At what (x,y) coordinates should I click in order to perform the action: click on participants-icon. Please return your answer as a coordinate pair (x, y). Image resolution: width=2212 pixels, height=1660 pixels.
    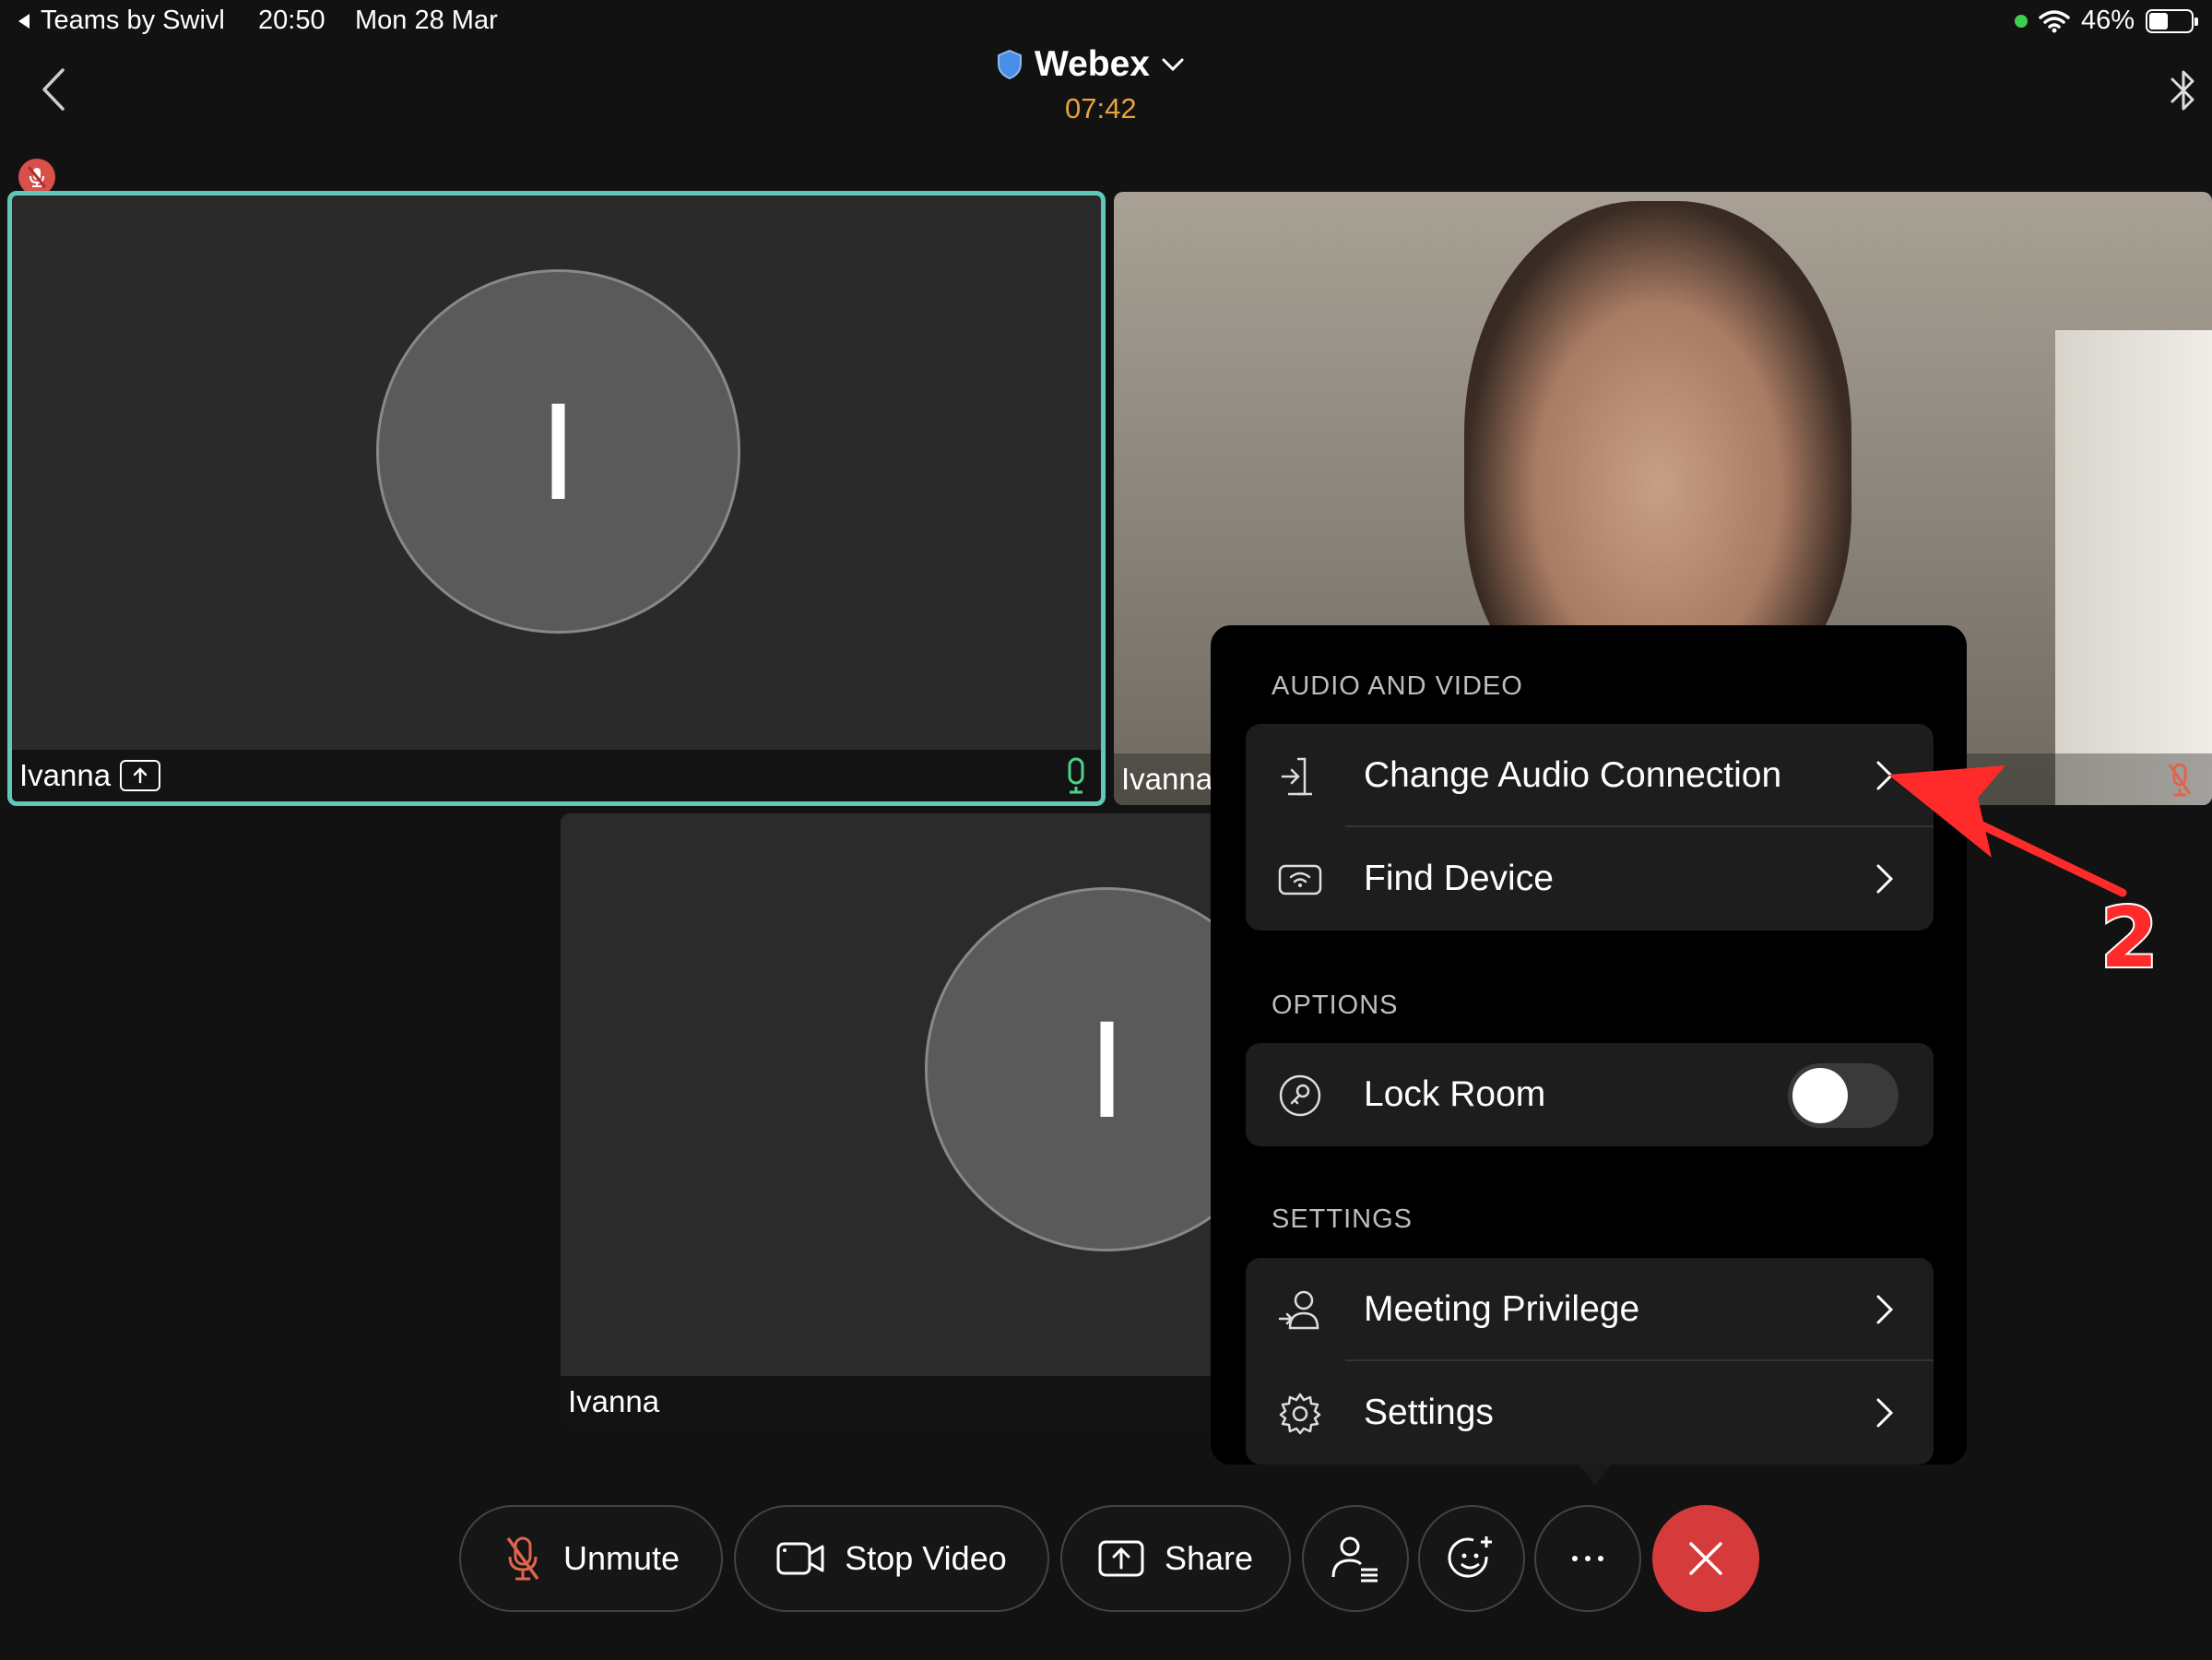
    Looking at the image, I should click on (1355, 1559).